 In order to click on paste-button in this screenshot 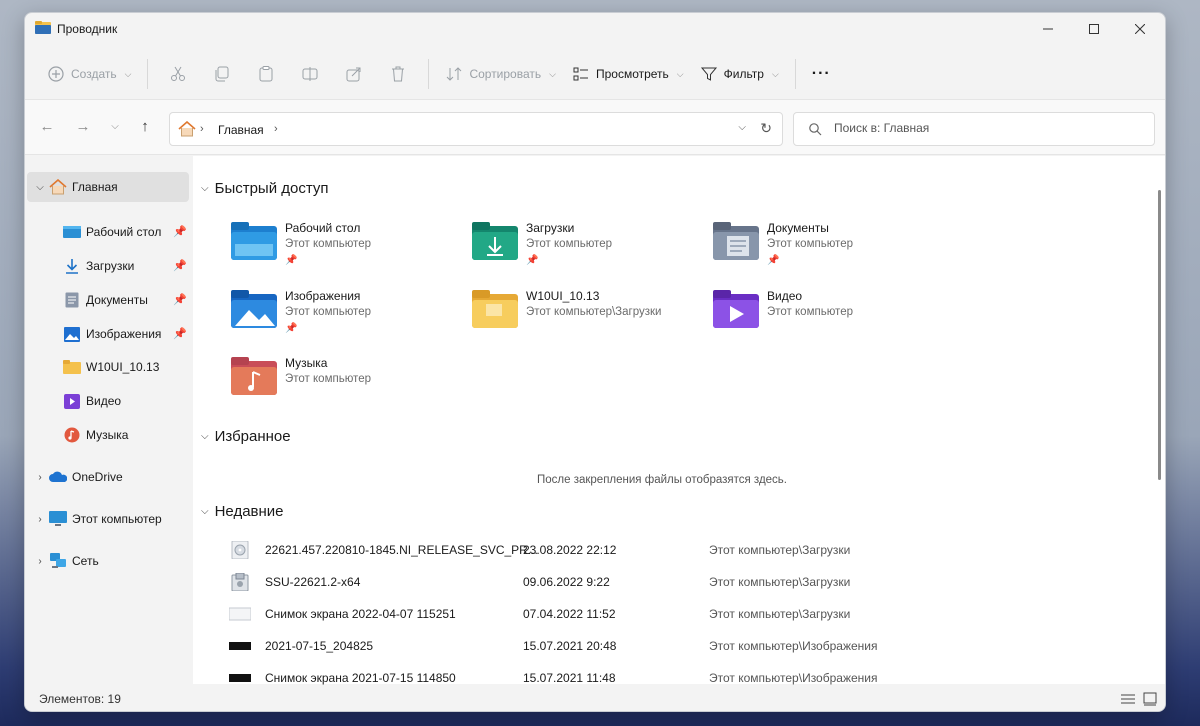, I will do `click(266, 74)`.